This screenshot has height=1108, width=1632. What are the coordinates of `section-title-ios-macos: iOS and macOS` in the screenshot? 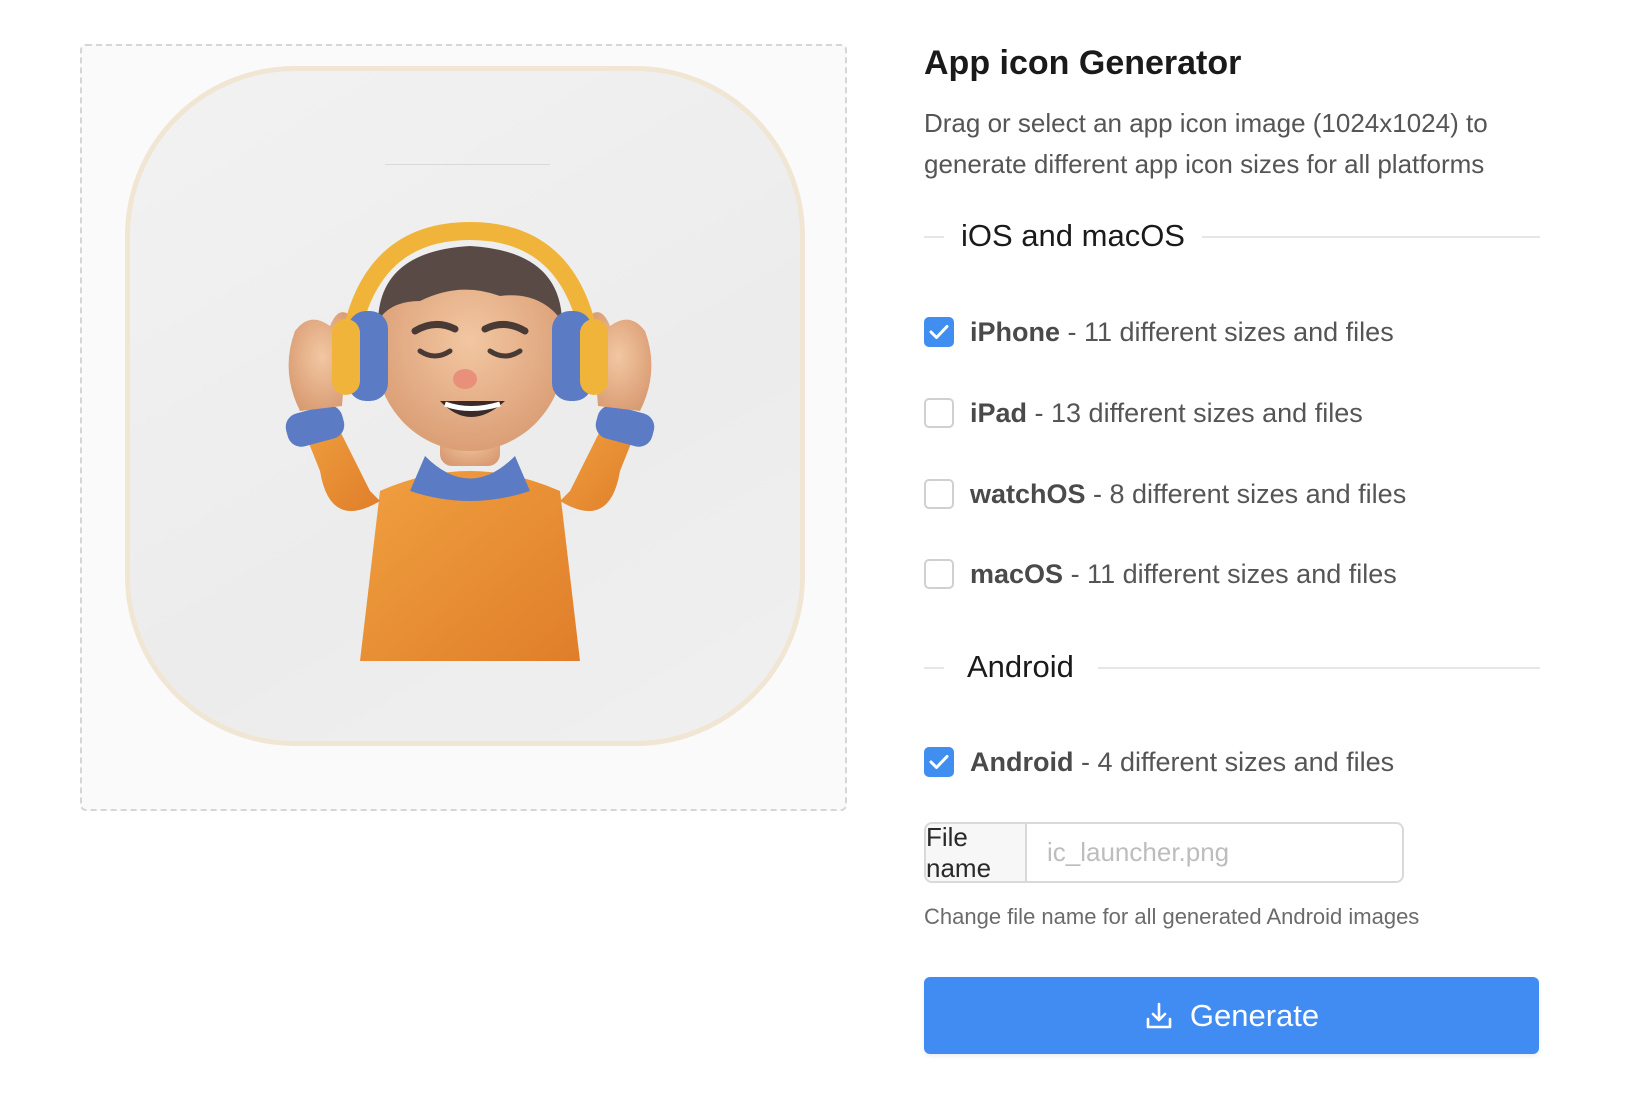 It's located at (1073, 235).